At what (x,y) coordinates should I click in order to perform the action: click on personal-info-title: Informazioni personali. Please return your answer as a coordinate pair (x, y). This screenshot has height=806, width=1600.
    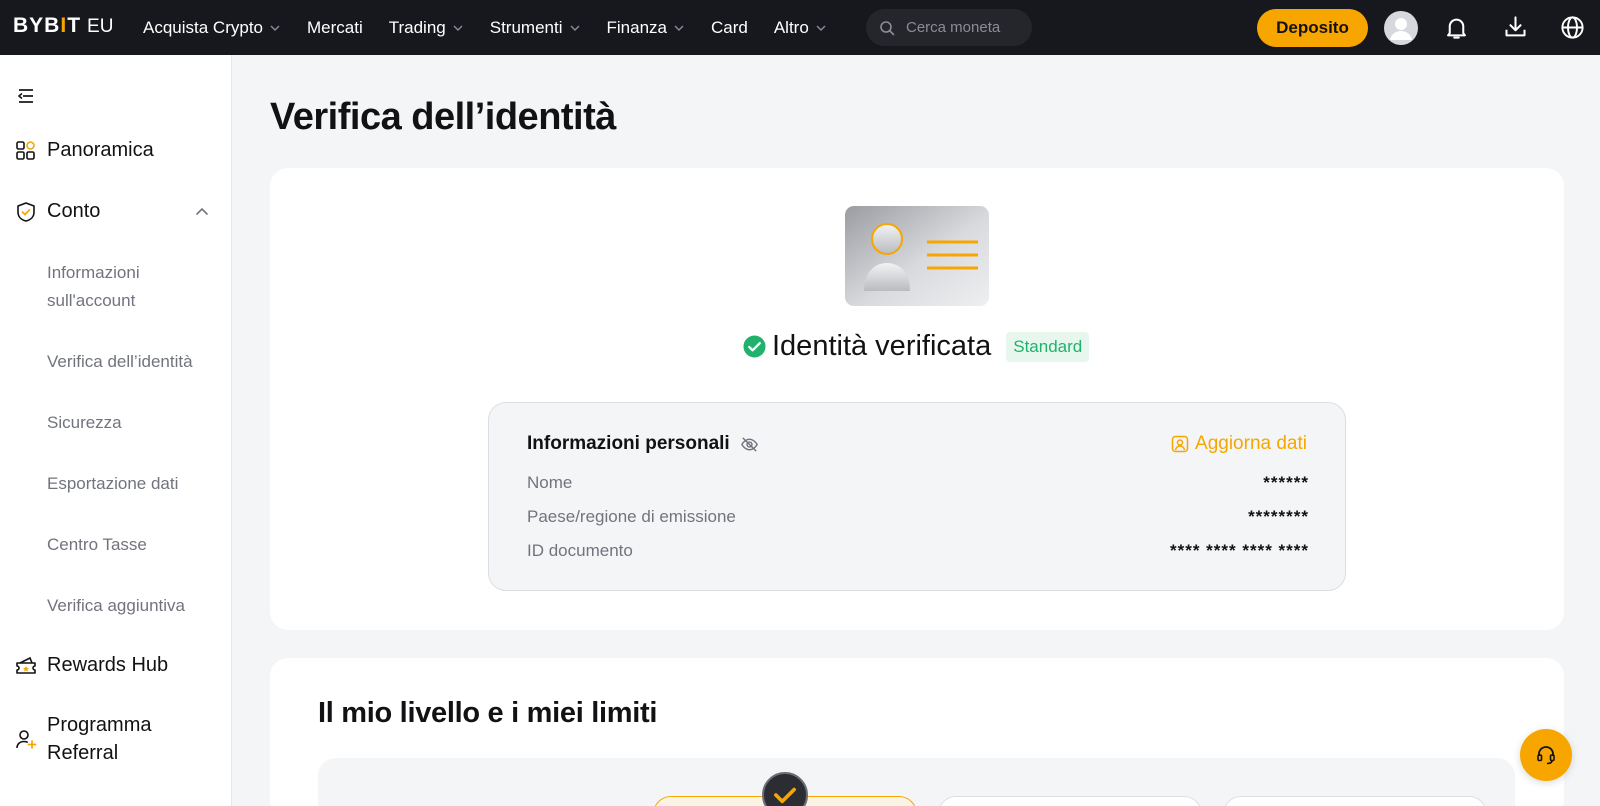
    Looking at the image, I should click on (643, 444).